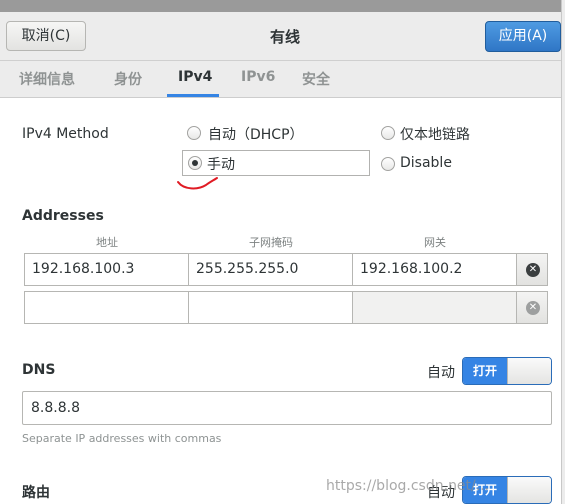 The image size is (565, 504). Describe the element at coordinates (287, 408) in the screenshot. I see `dns-input: 8.8.8.8` at that location.